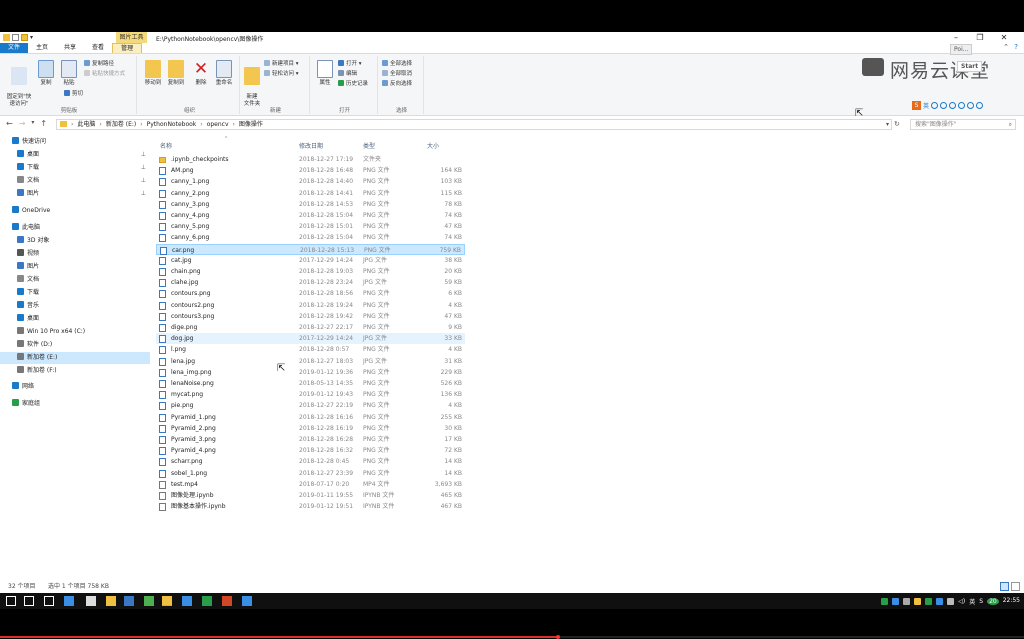 The width and height of the screenshot is (1024, 639). I want to click on recent-chevron-icon: ▾, so click(32, 123).